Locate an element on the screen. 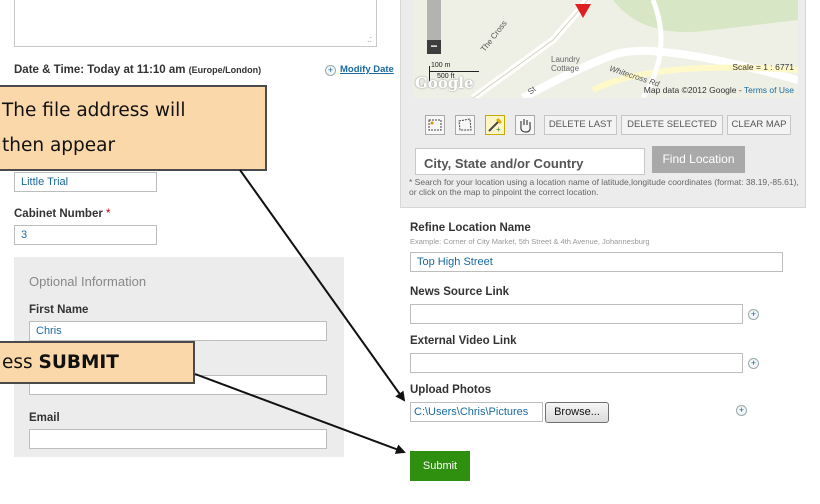 The height and width of the screenshot is (504, 820). polygon-tool-icon is located at coordinates (465, 124).